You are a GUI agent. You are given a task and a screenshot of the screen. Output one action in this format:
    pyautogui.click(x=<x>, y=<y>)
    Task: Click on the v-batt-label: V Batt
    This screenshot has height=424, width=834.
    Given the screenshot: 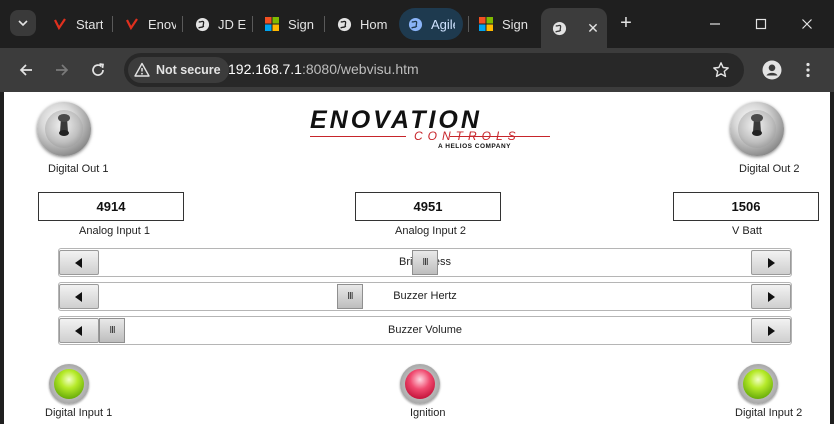 What is the action you would take?
    pyautogui.click(x=747, y=231)
    